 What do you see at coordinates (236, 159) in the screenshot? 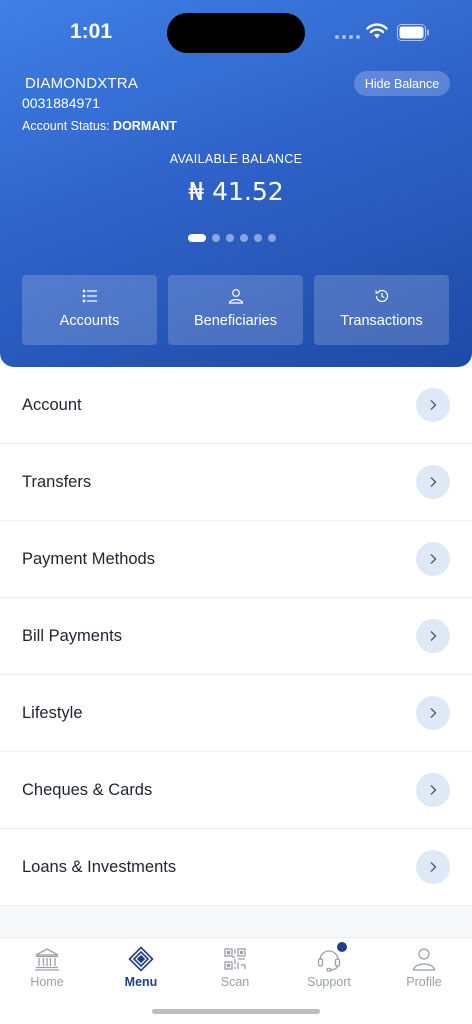
I see `balance-label: AVAILABLE BALANCE` at bounding box center [236, 159].